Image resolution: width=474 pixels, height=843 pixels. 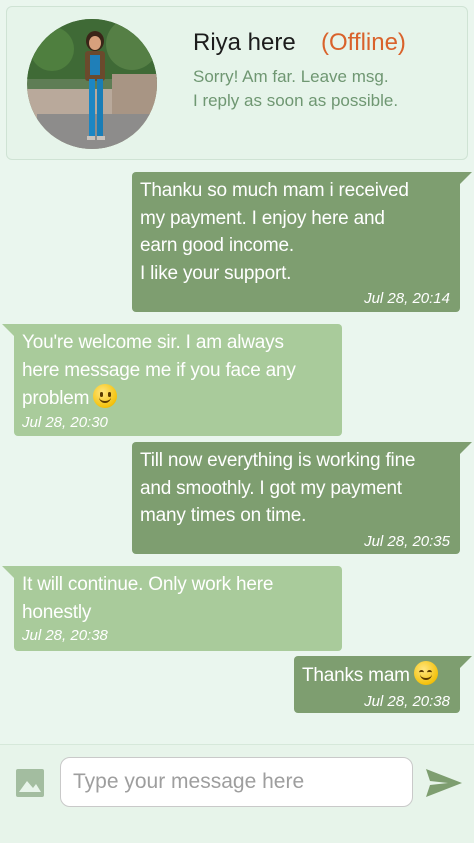 I want to click on message-timestamp: Jul 28, 20:14, so click(x=407, y=298).